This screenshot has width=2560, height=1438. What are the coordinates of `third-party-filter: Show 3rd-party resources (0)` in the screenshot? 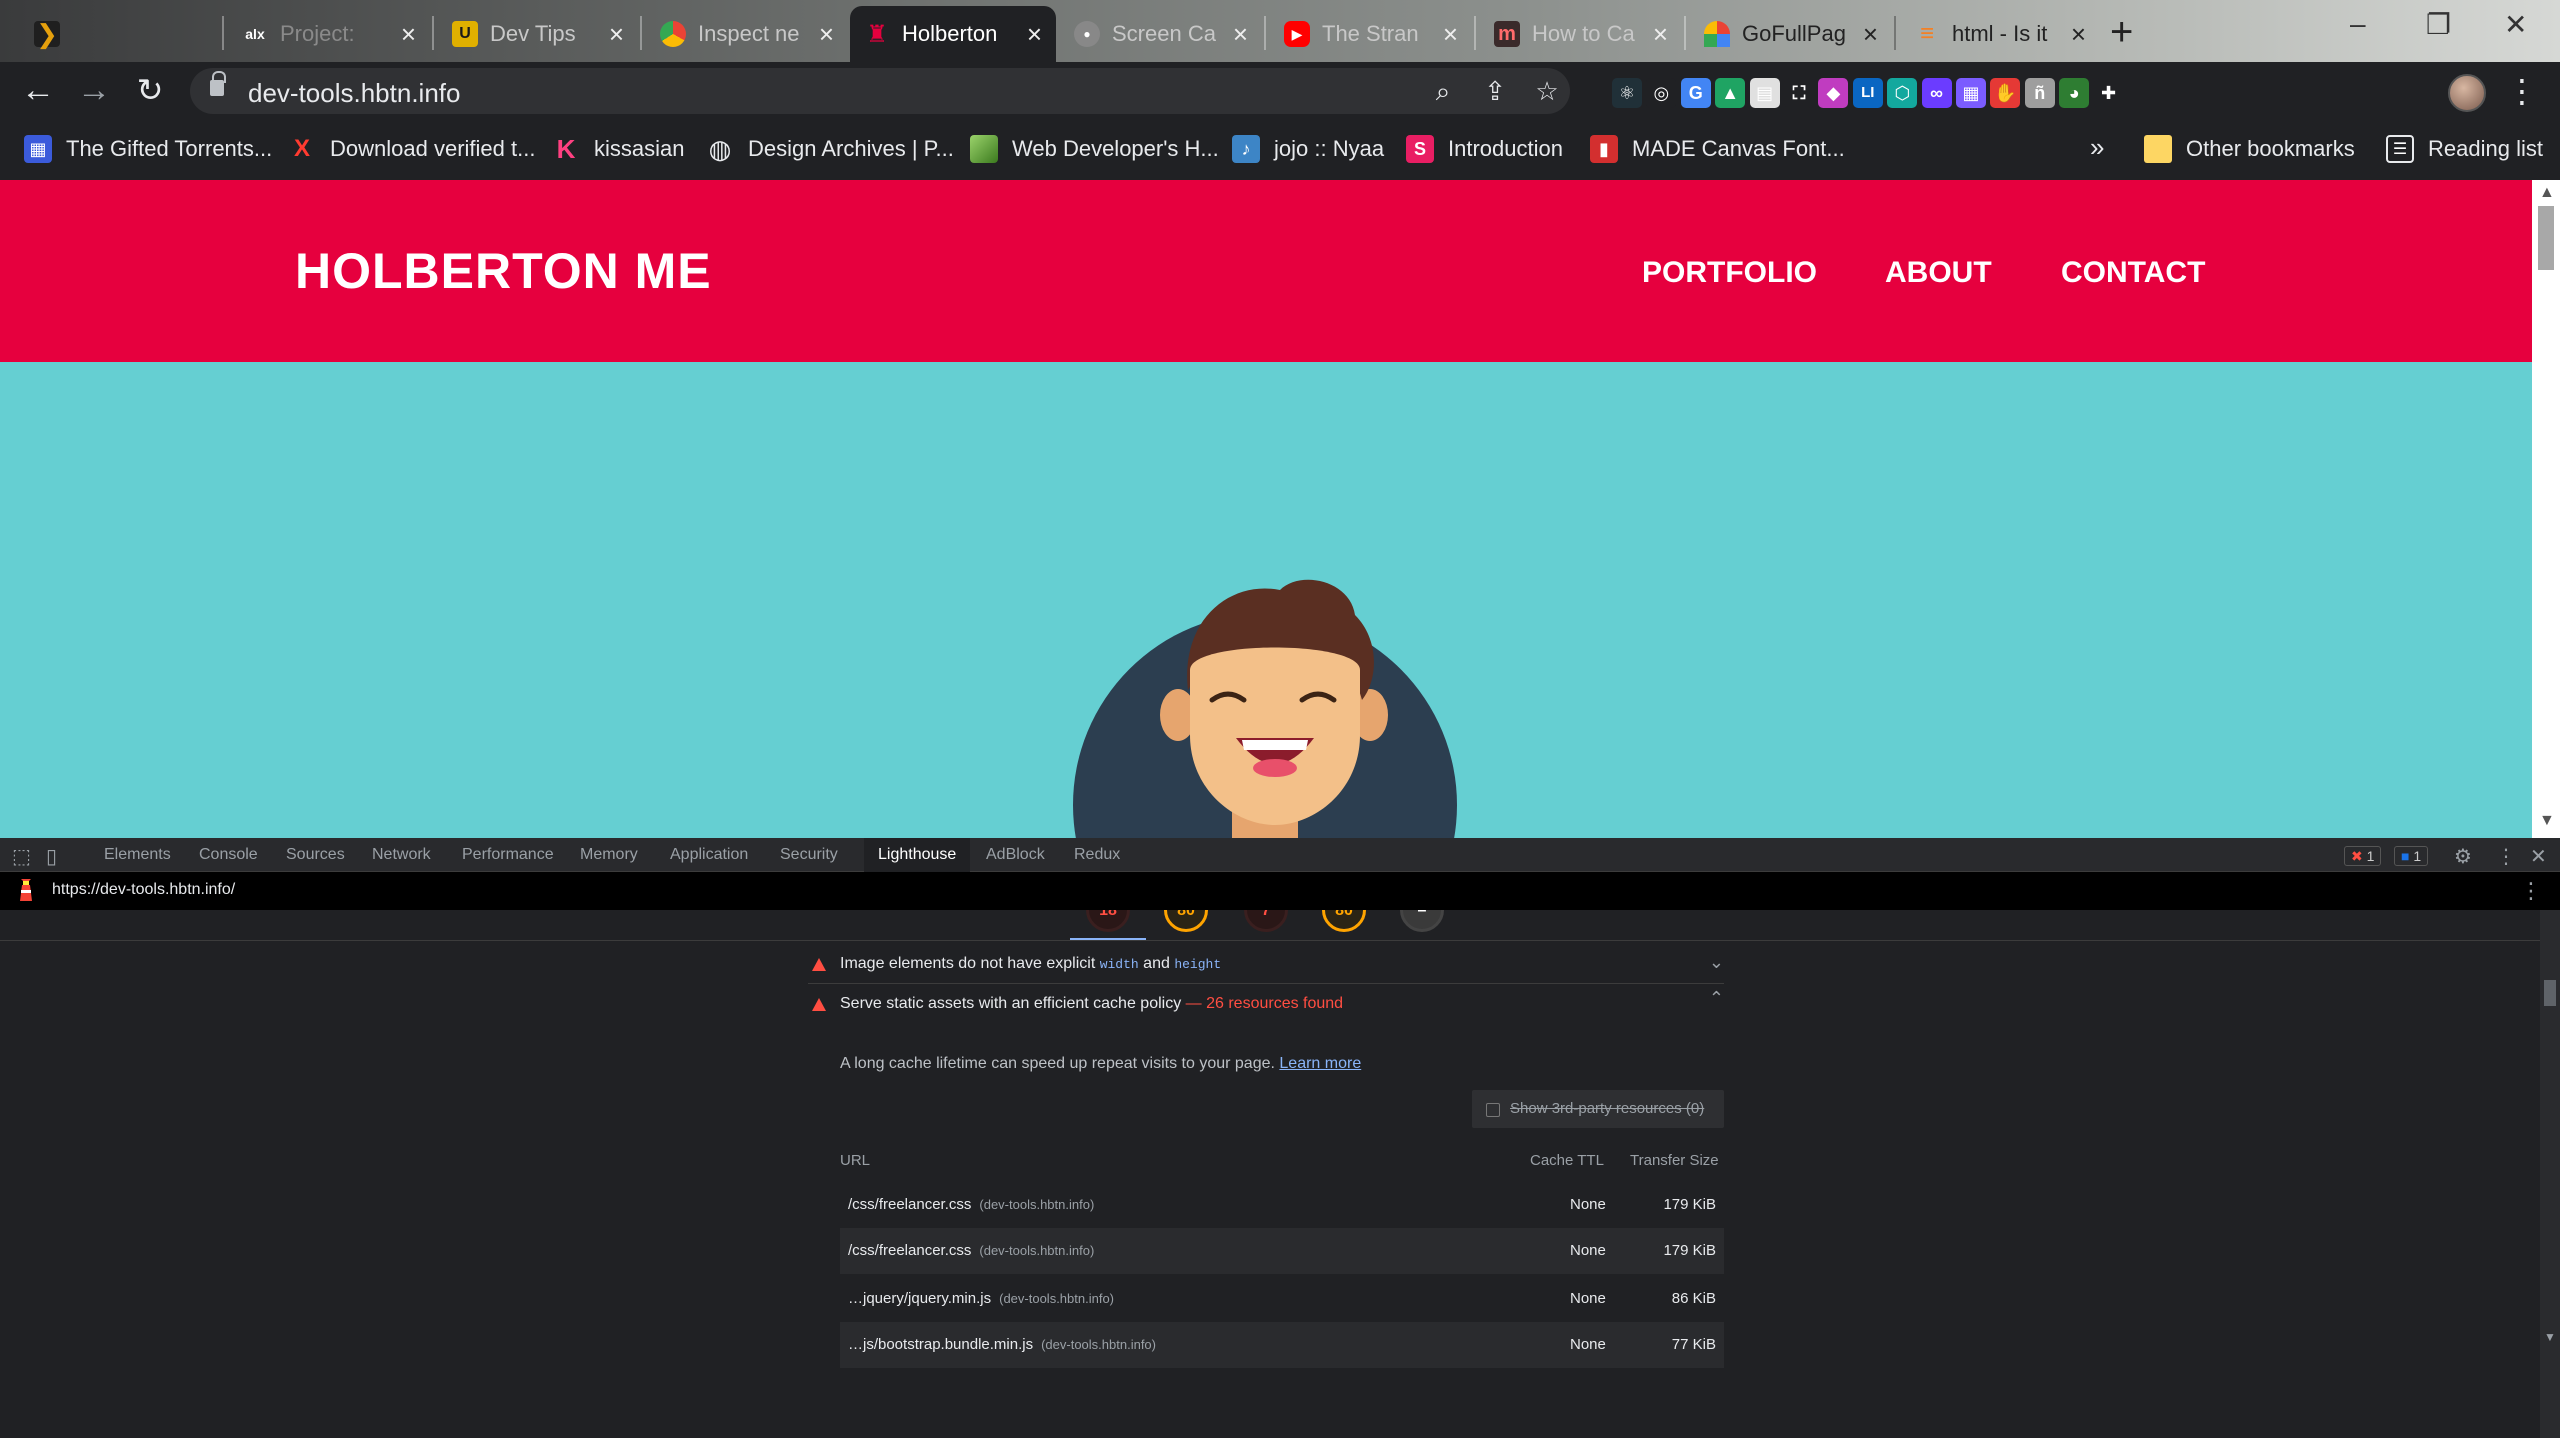 It's located at (1598, 1109).